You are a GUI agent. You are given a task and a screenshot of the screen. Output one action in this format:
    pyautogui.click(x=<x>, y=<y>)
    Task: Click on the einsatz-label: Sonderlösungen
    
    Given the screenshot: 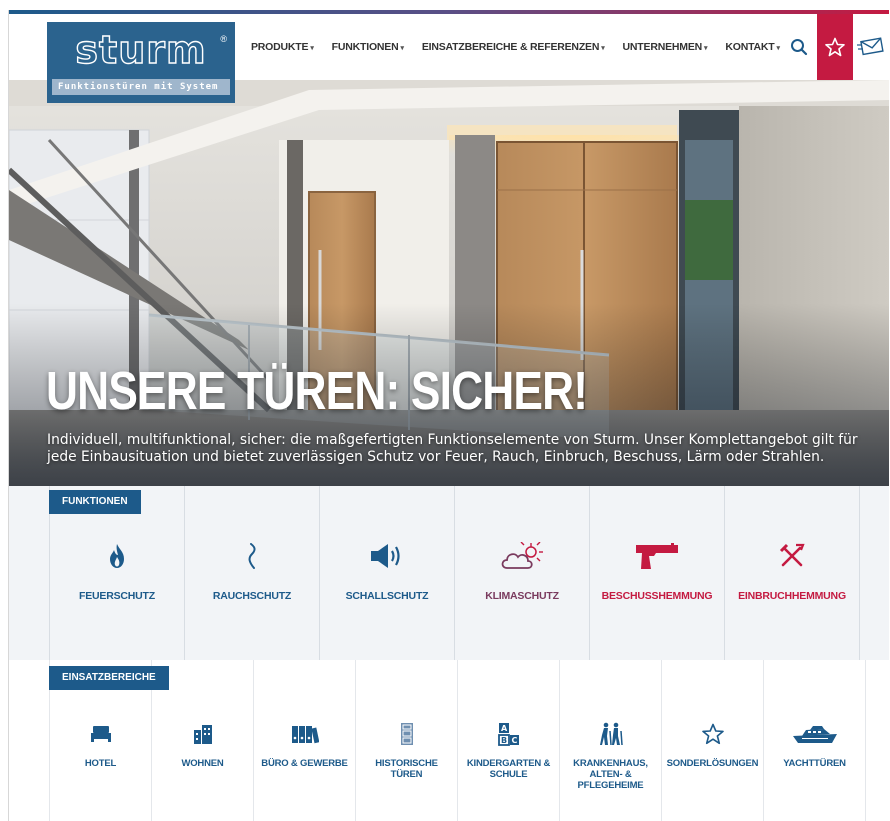 What is the action you would take?
    pyautogui.click(x=712, y=763)
    